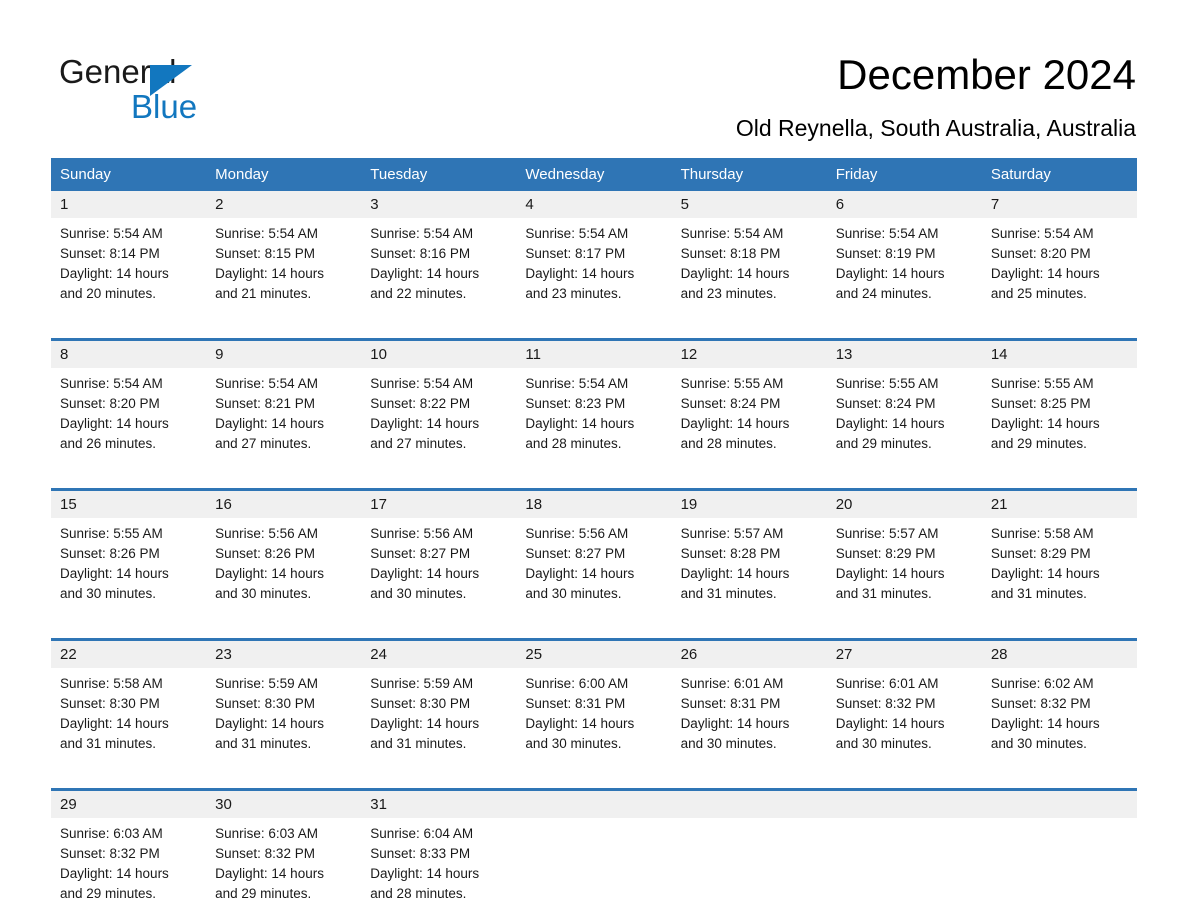 The image size is (1188, 921). I want to click on day-number-cell: 20, so click(904, 504).